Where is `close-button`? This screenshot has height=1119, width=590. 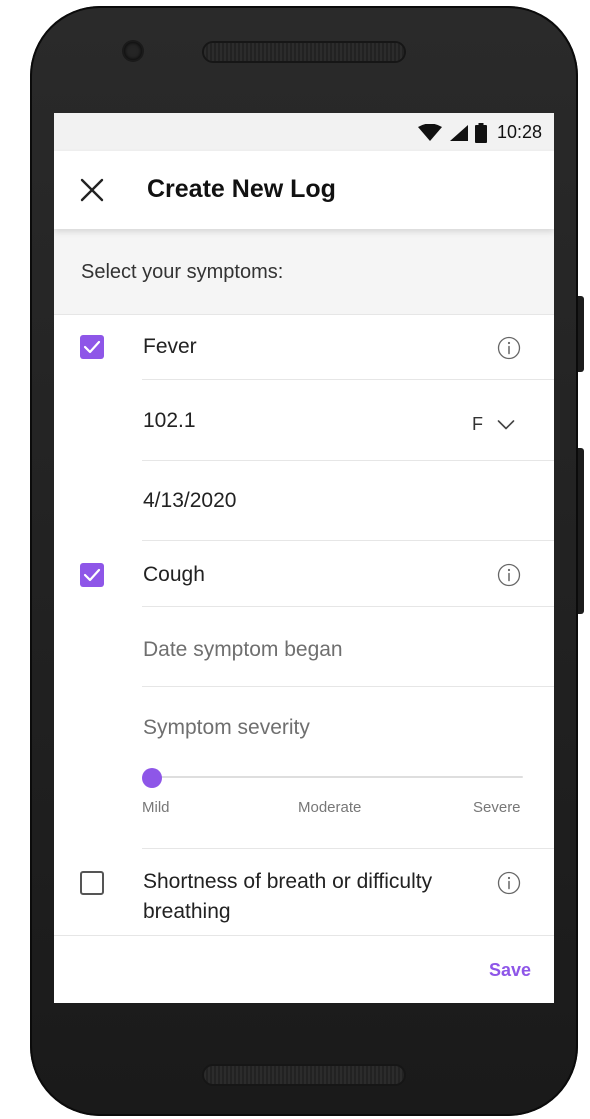 close-button is located at coordinates (92, 190).